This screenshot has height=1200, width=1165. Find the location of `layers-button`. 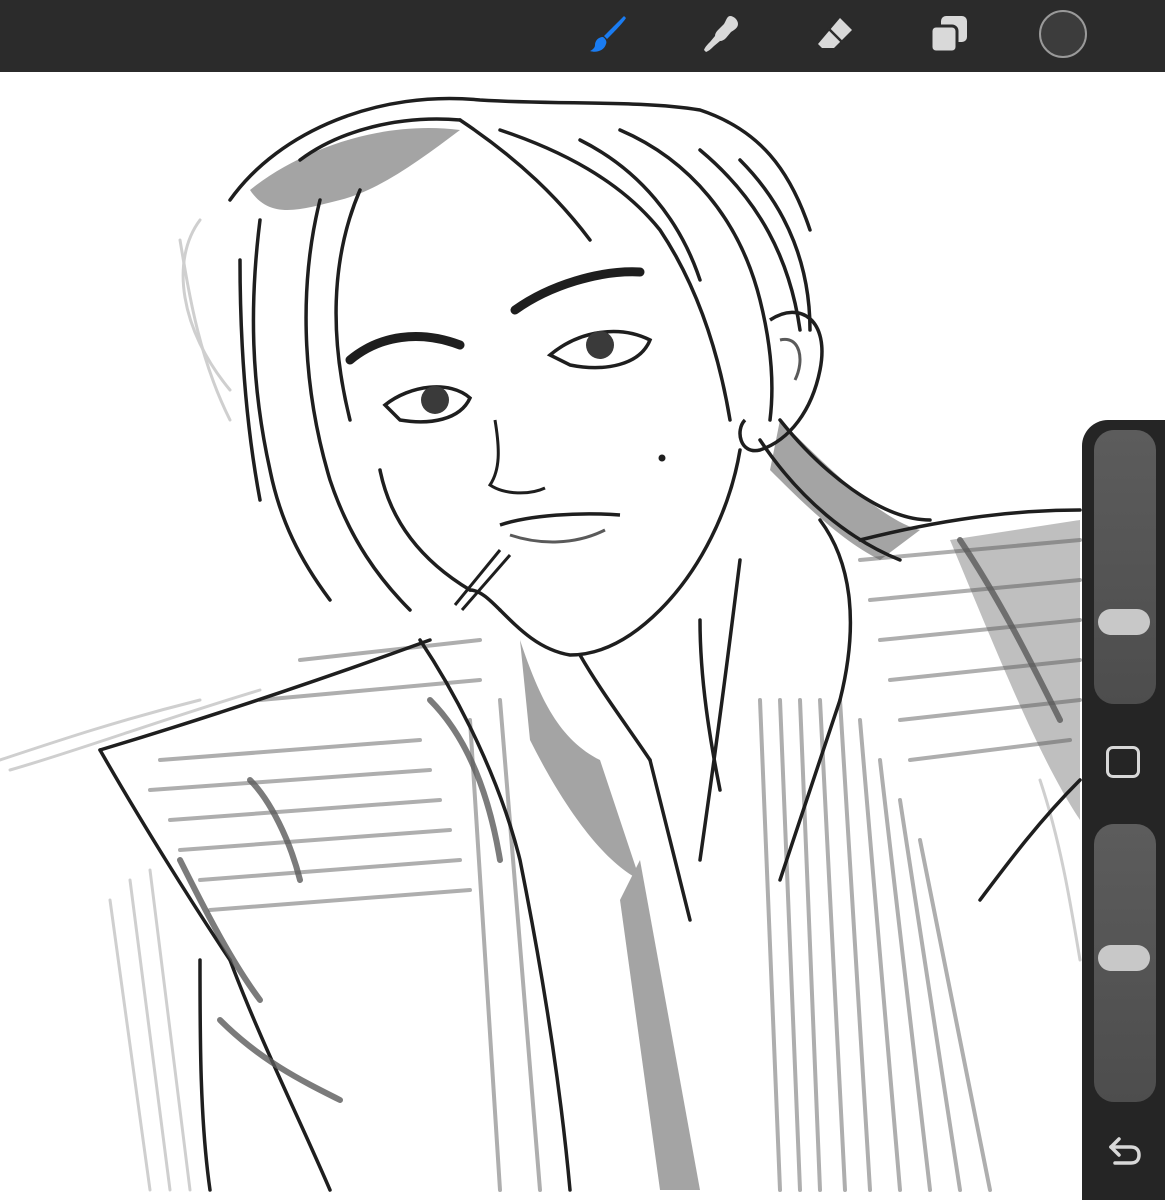

layers-button is located at coordinates (949, 36).